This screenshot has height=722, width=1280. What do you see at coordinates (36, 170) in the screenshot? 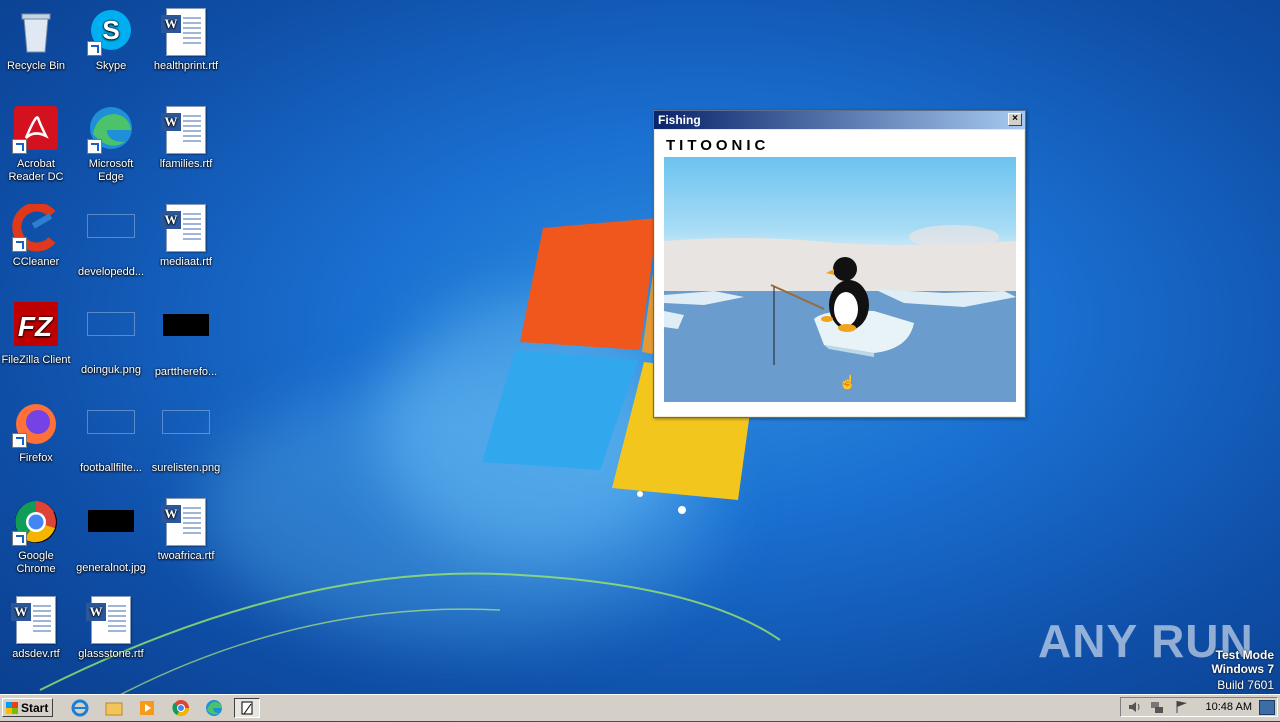
I see `desktop-icon-label: Acrobat Reader DC` at bounding box center [36, 170].